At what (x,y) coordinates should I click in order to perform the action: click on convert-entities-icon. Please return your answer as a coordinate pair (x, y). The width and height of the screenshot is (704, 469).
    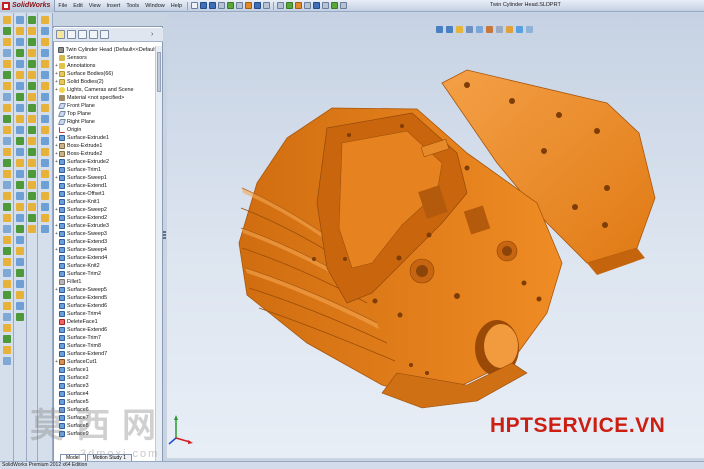
    Looking at the image, I should click on (32, 196).